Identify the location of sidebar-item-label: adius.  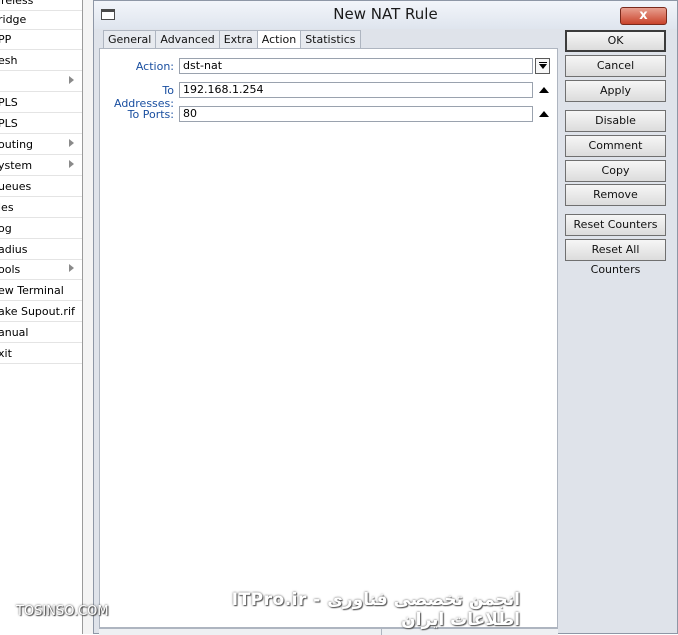
(14, 249).